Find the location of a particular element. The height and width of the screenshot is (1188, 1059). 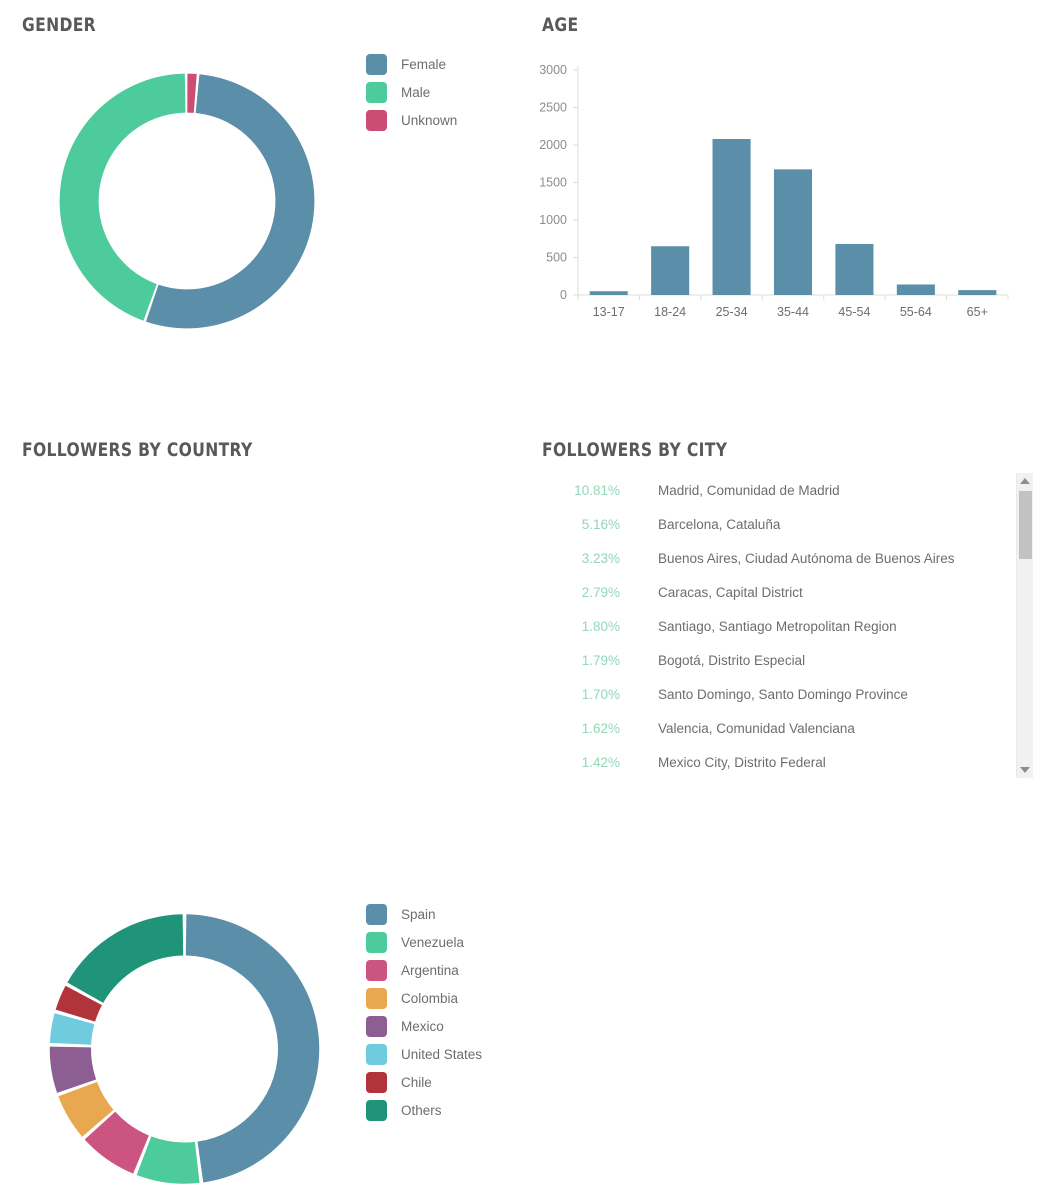

y-axis-label: 0 is located at coordinates (563, 295).